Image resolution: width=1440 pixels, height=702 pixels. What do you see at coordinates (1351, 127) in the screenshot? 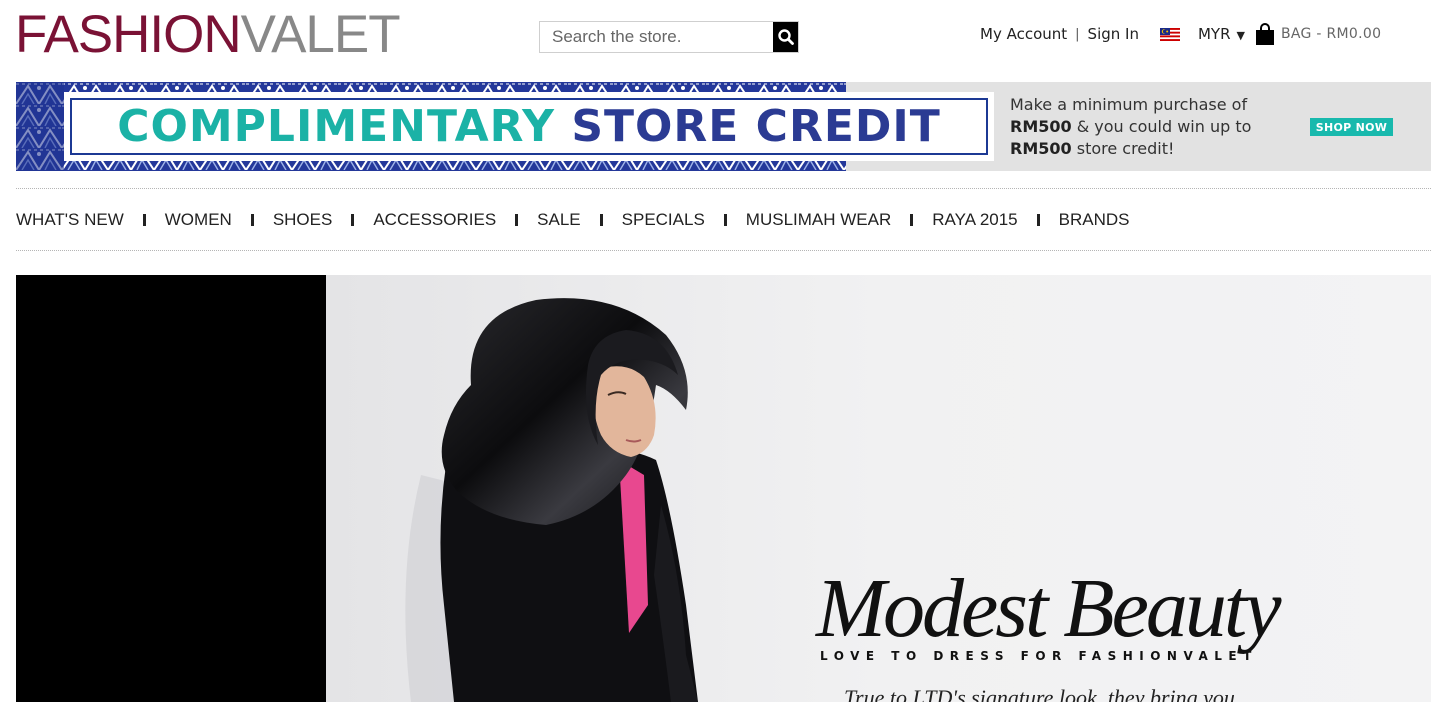
I see `shop-now-button: SHOP NOW` at bounding box center [1351, 127].